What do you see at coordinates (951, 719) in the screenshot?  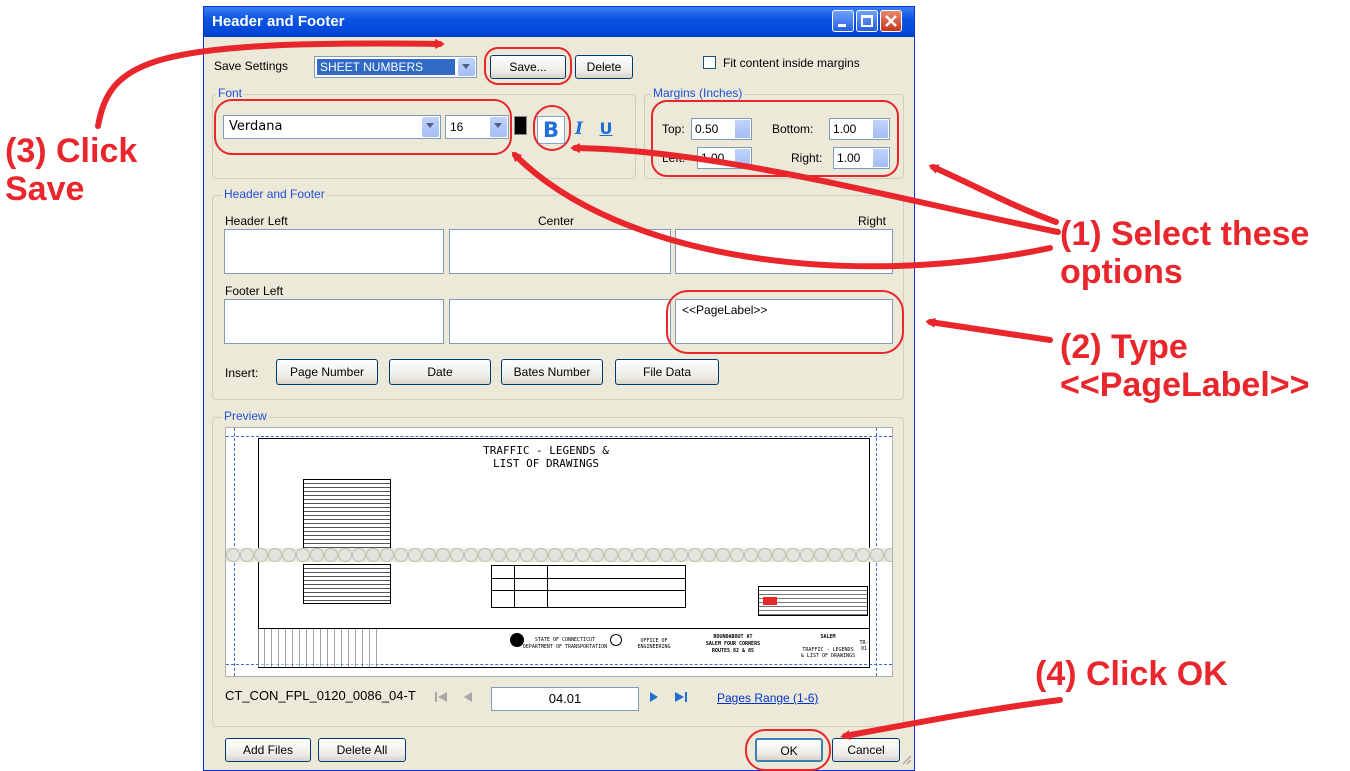 I see `arrow-step4` at bounding box center [951, 719].